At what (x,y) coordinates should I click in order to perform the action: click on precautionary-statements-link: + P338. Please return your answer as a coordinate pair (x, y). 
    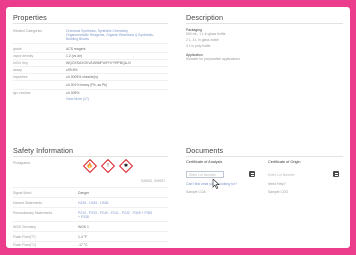
    Looking at the image, I should click on (83, 217).